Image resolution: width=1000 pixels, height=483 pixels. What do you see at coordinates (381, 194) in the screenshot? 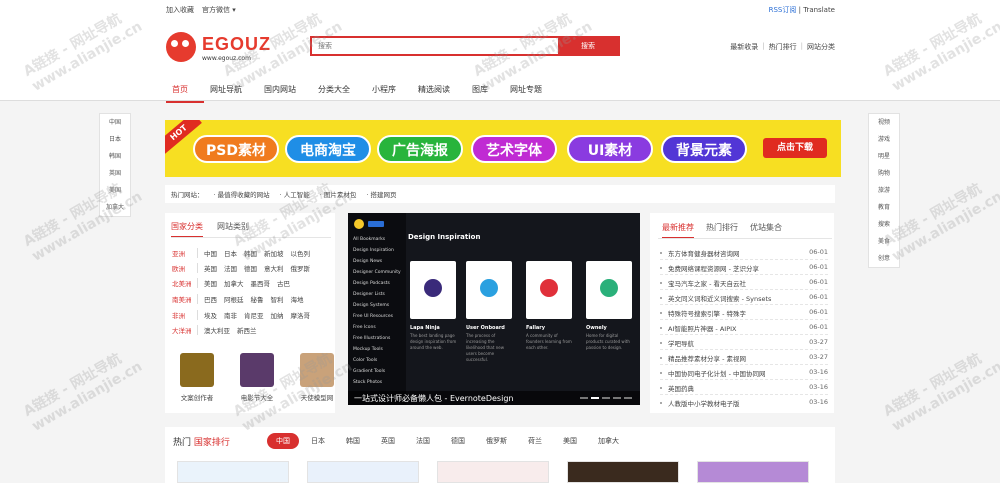
I see `hot-site-link: · 搭建网页` at bounding box center [381, 194].